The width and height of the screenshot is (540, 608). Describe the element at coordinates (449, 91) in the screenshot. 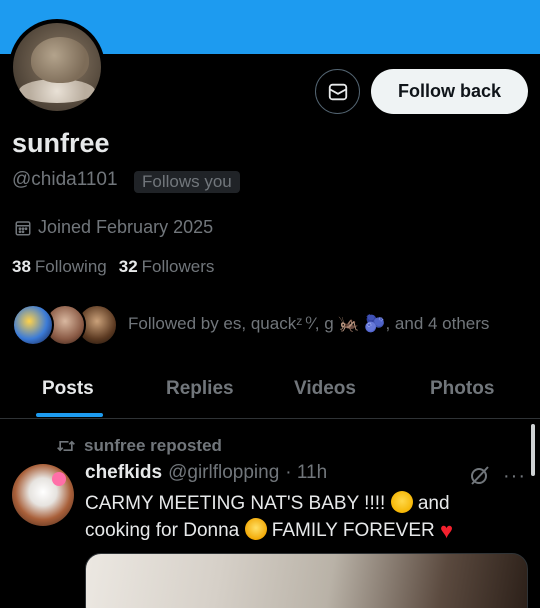

I see `follow-back-button: Follow back` at that location.